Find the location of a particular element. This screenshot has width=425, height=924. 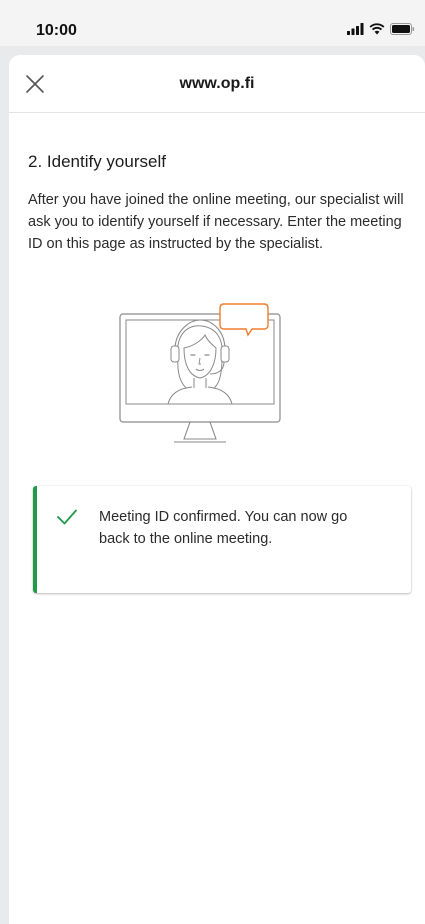

battery-icon is located at coordinates (402, 29).